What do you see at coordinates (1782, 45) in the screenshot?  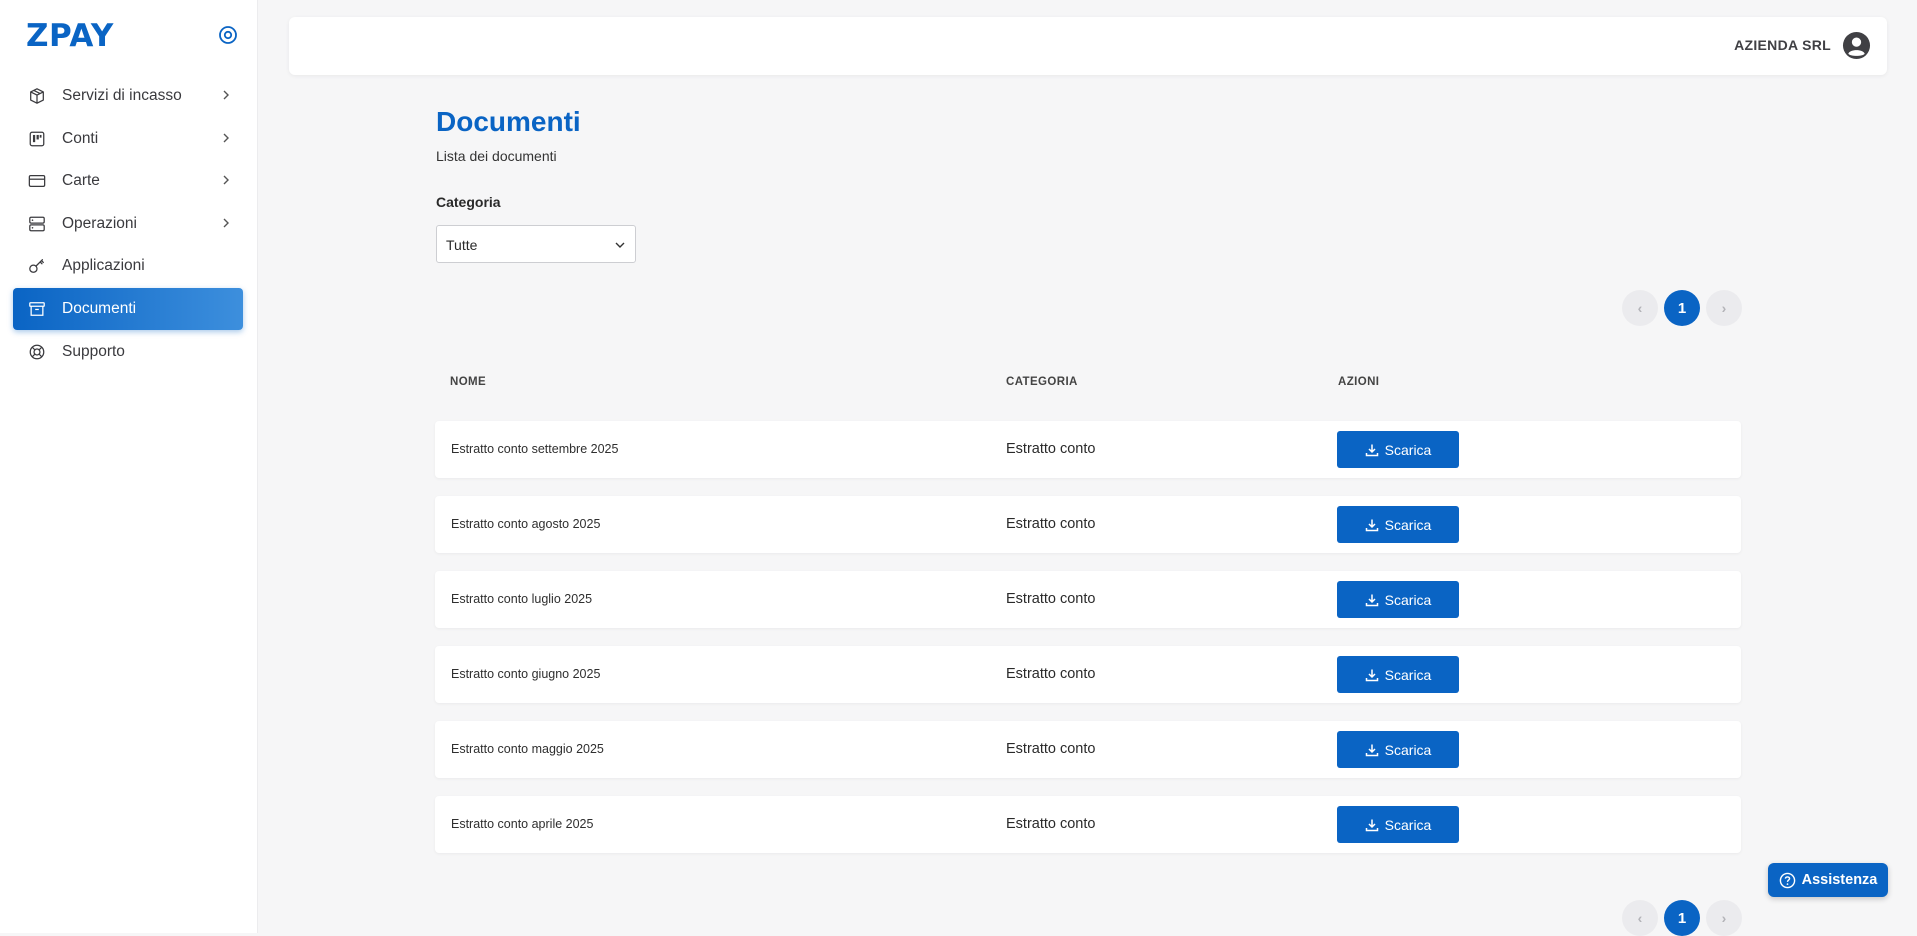 I see `user-name: AZIENDA SRL` at bounding box center [1782, 45].